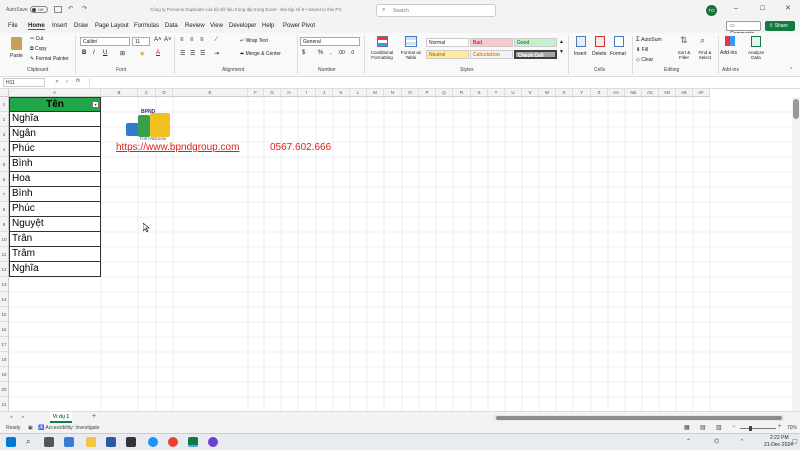 The width and height of the screenshot is (800, 450). What do you see at coordinates (254, 41) in the screenshot?
I see `wrap-text-button: ↵ Wrap Text` at bounding box center [254, 41].